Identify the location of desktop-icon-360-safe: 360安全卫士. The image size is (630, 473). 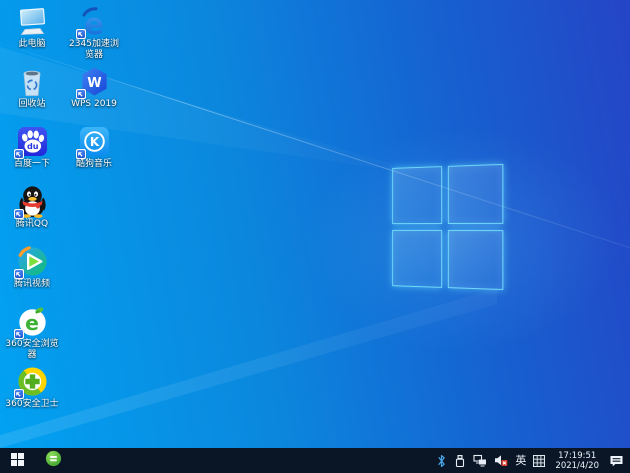
(32, 392).